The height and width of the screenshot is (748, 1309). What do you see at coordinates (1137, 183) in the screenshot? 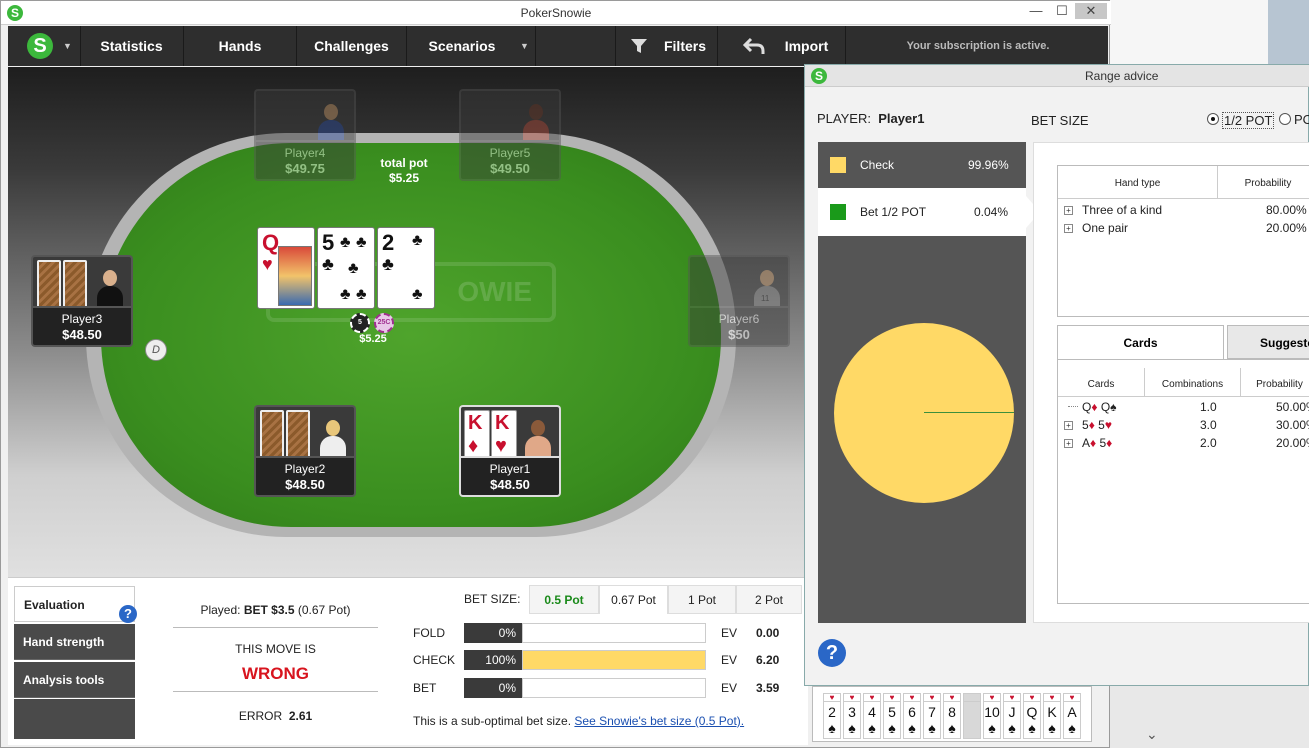
I see `column-header-hand-type: Hand type` at bounding box center [1137, 183].